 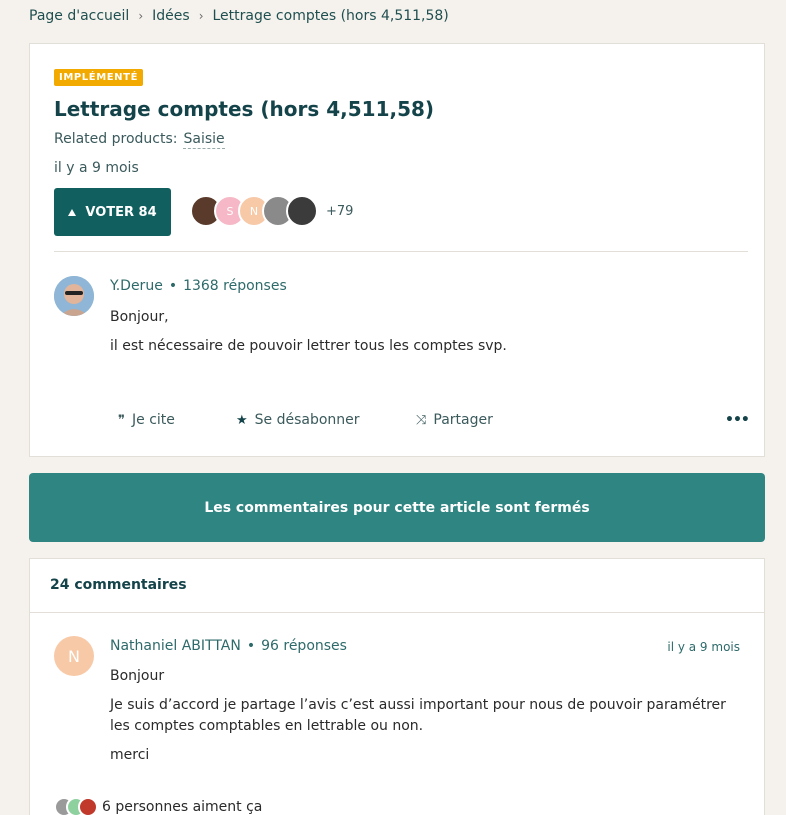 What do you see at coordinates (304, 646) in the screenshot?
I see `comment-author-replies: 96 réponses` at bounding box center [304, 646].